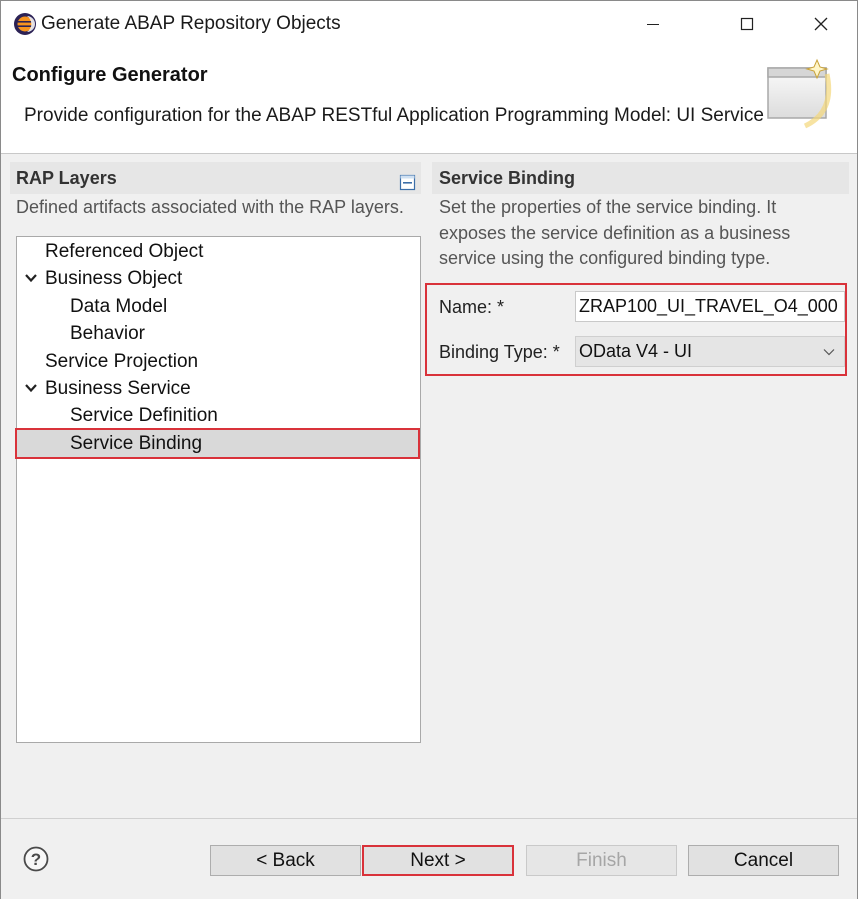 This screenshot has height=899, width=858. Describe the element at coordinates (217, 443) in the screenshot. I see `tree-item-service-binding: Service Binding` at that location.